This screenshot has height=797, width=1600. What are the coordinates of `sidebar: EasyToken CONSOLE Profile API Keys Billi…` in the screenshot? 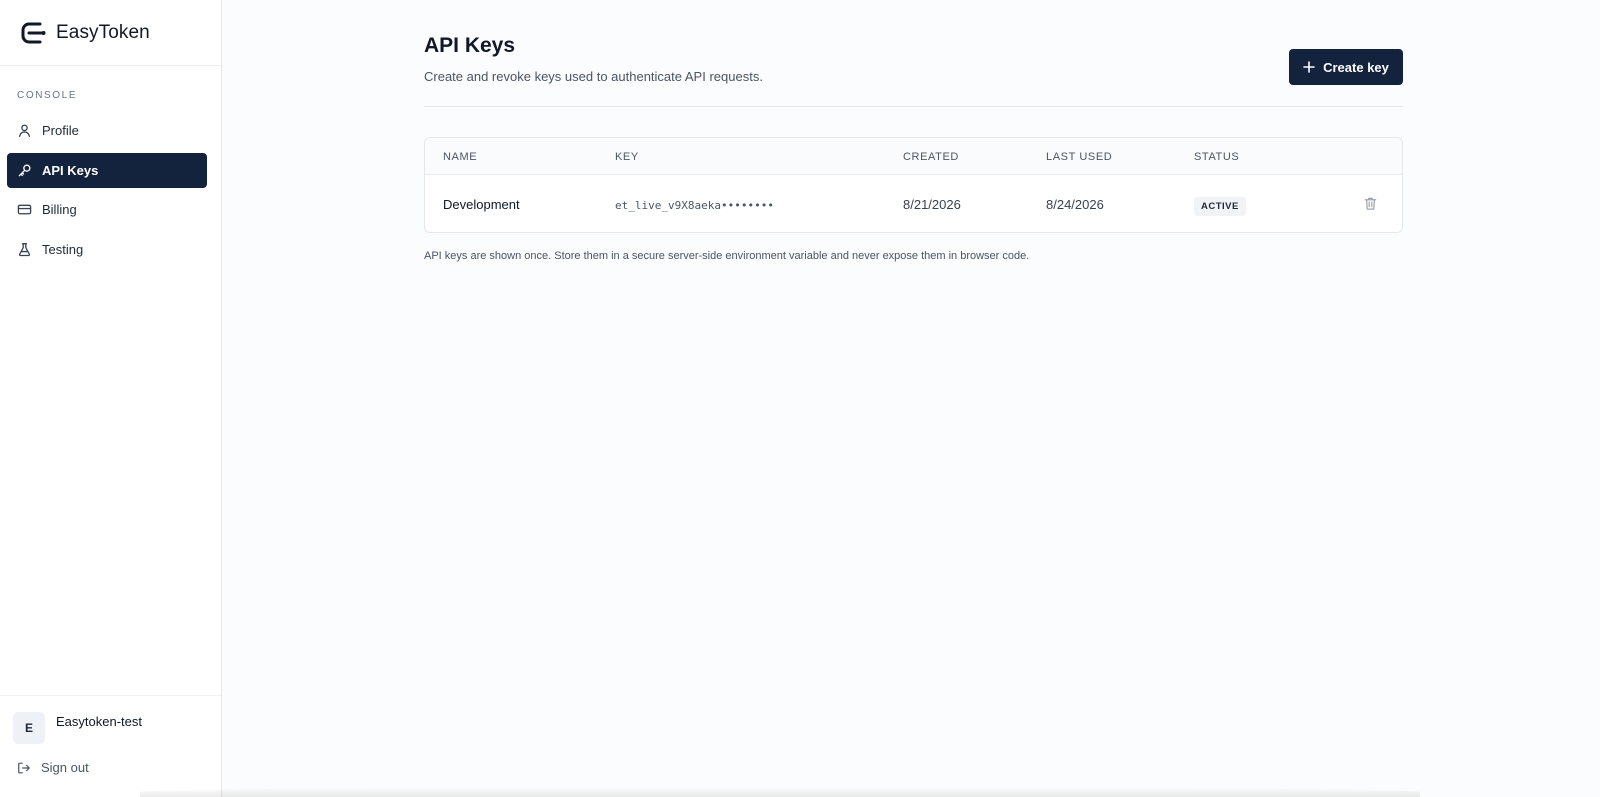 It's located at (111, 398).